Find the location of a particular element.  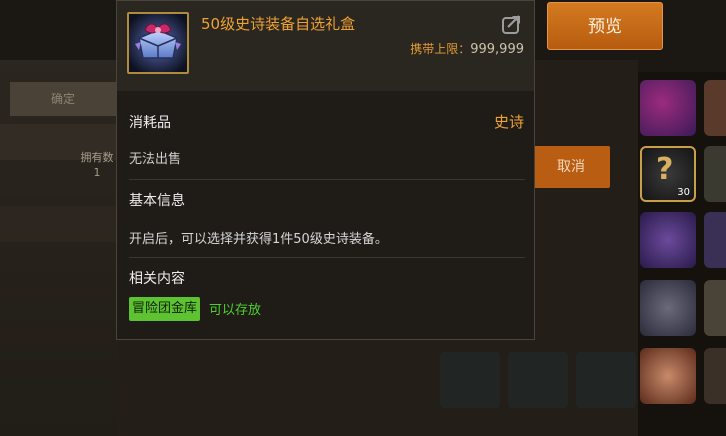

related-content-title: 相关内容 is located at coordinates (157, 279).